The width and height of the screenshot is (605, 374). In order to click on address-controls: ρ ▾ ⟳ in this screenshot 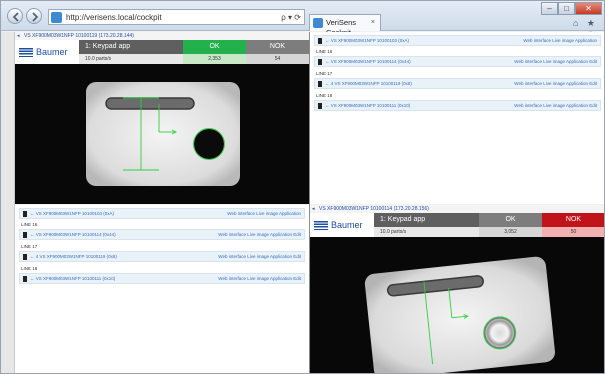, I will do `click(291, 17)`.